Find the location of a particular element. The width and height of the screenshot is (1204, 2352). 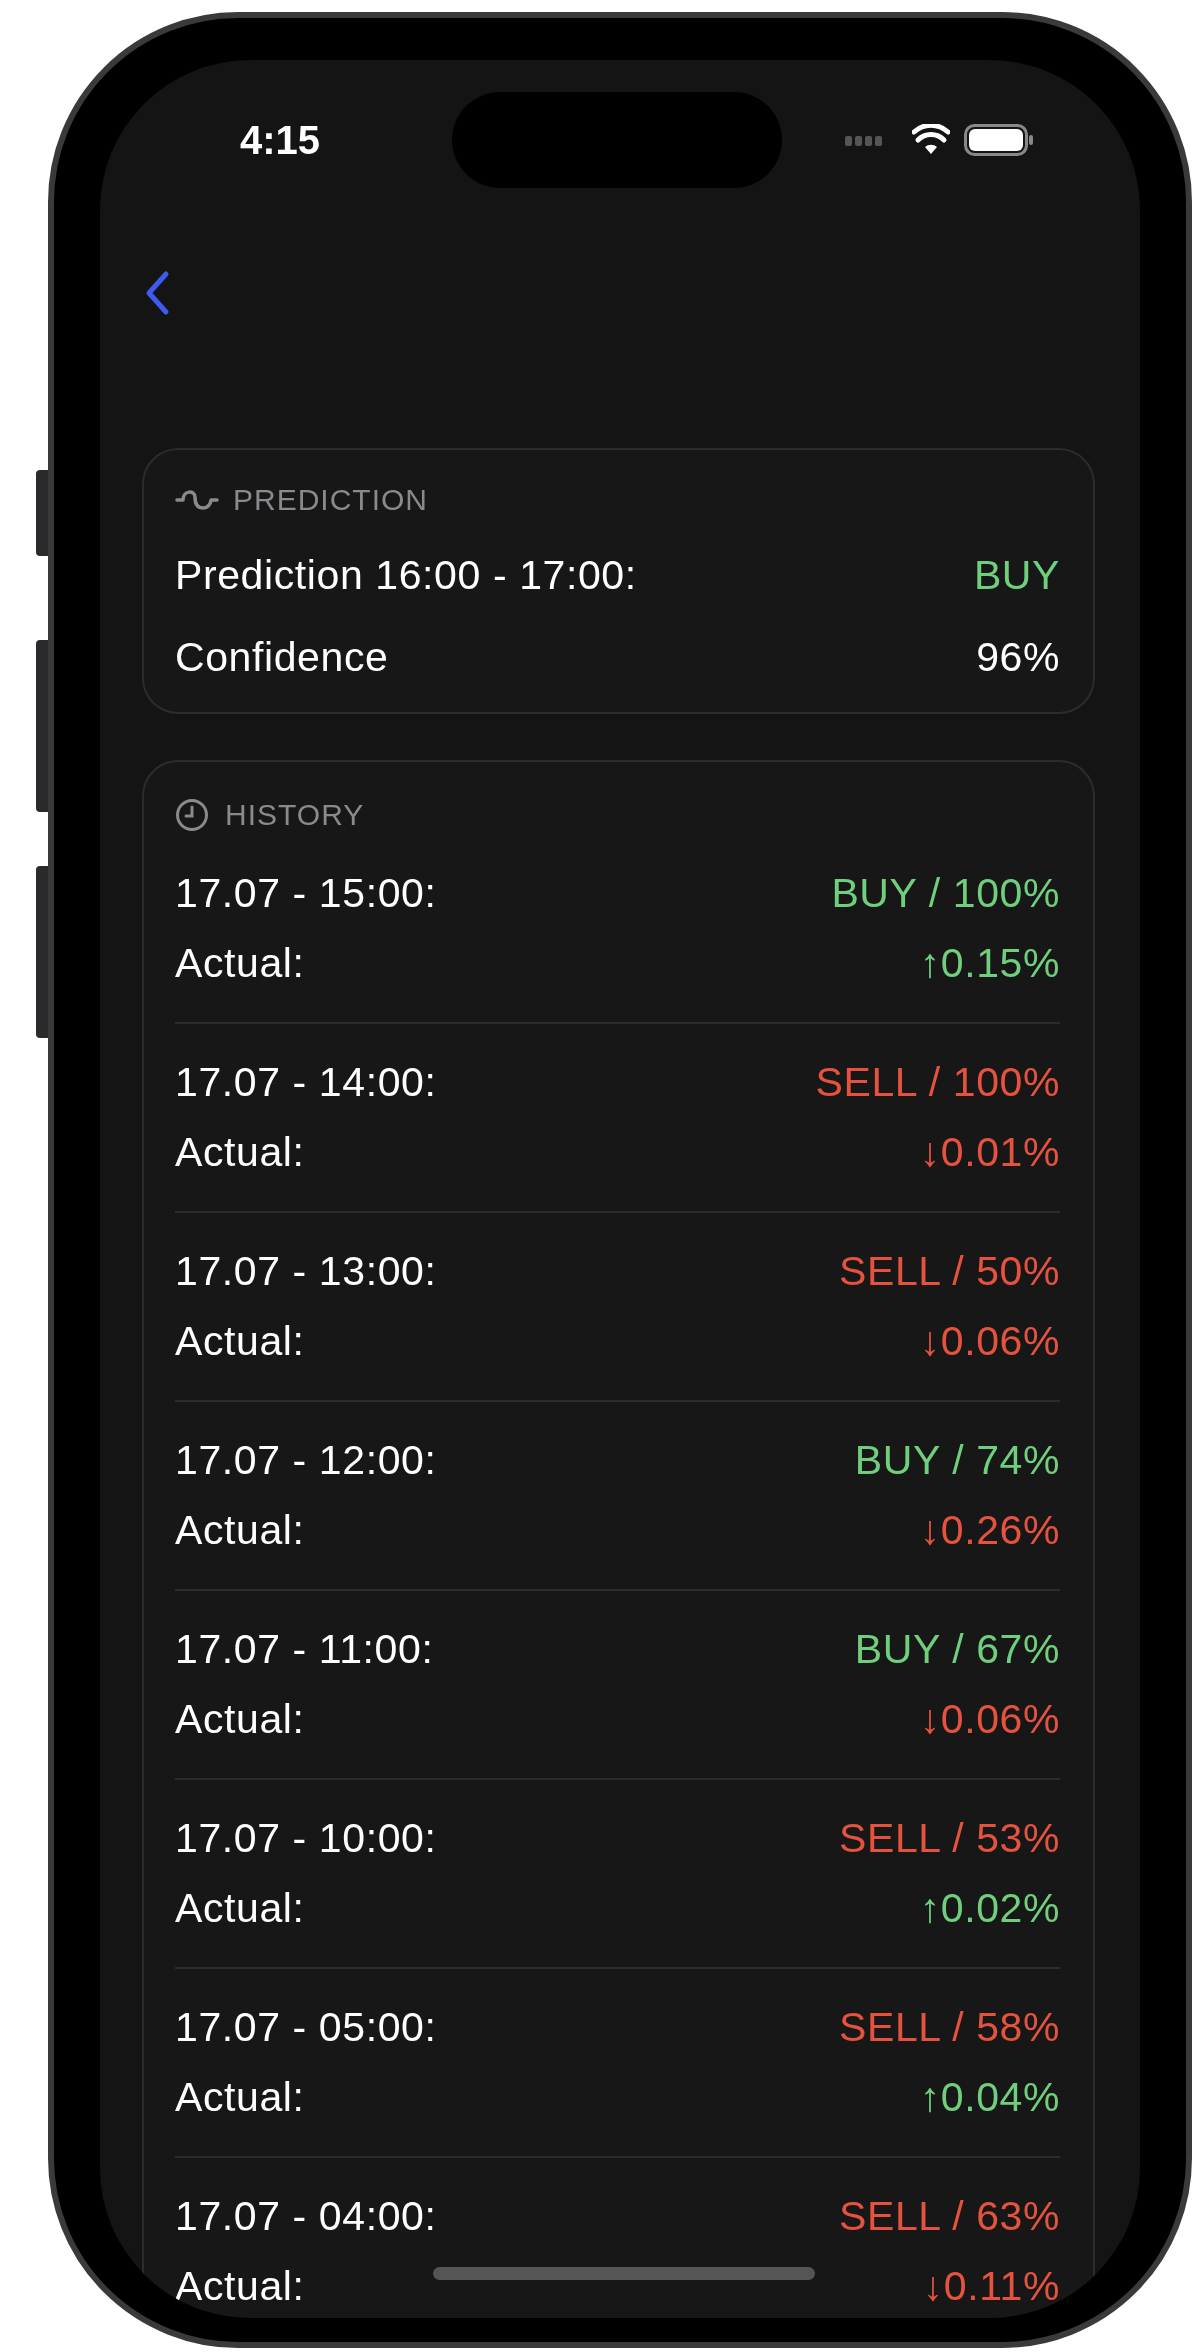

clock-icon is located at coordinates (192, 815).